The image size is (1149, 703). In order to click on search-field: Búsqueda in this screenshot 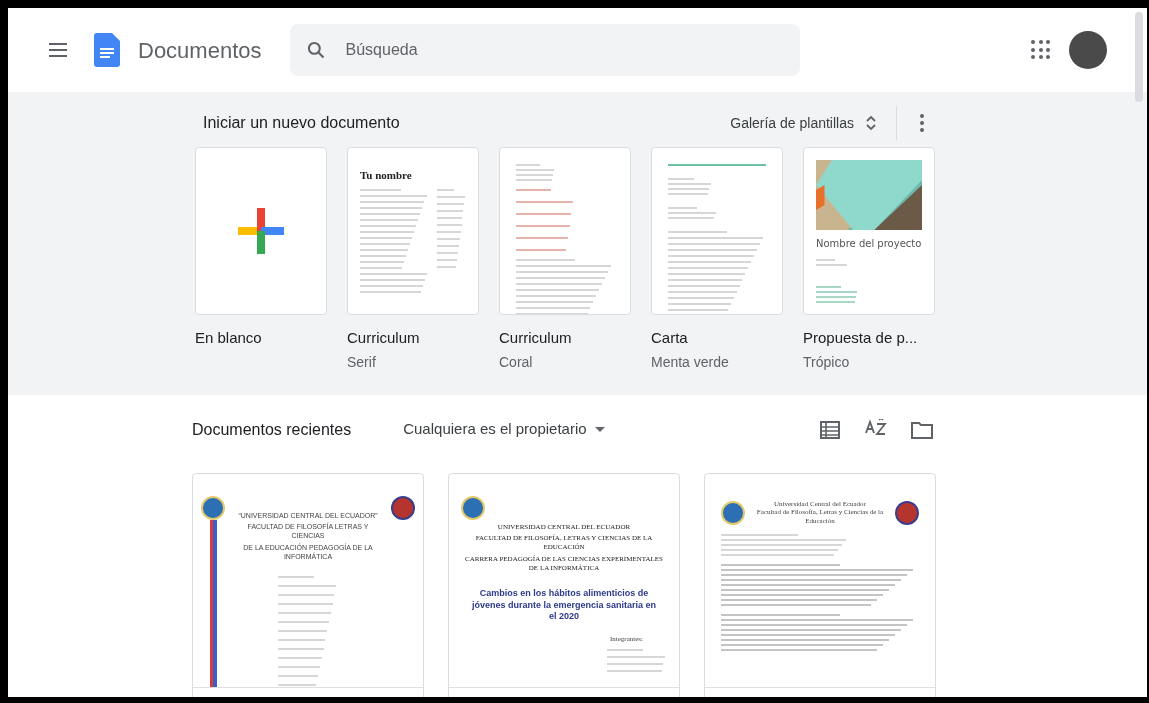, I will do `click(544, 50)`.